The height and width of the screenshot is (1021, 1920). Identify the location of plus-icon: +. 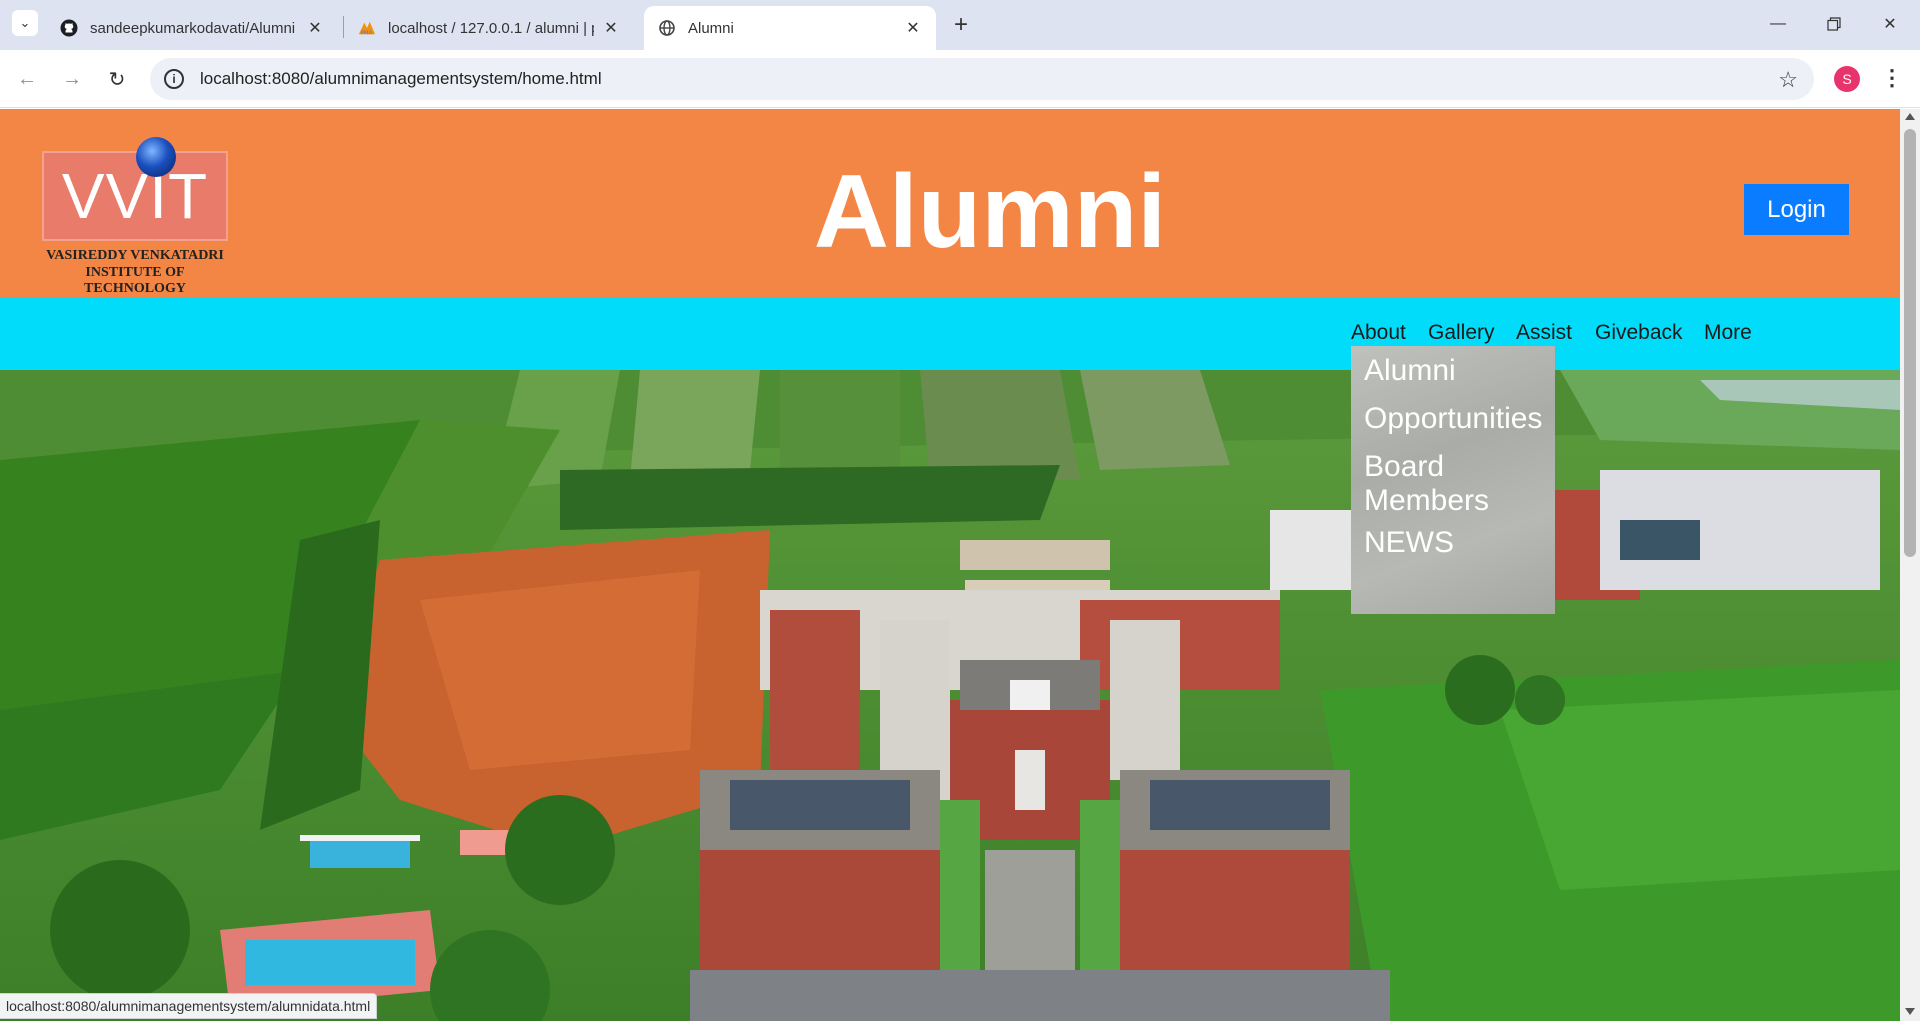
(960, 24).